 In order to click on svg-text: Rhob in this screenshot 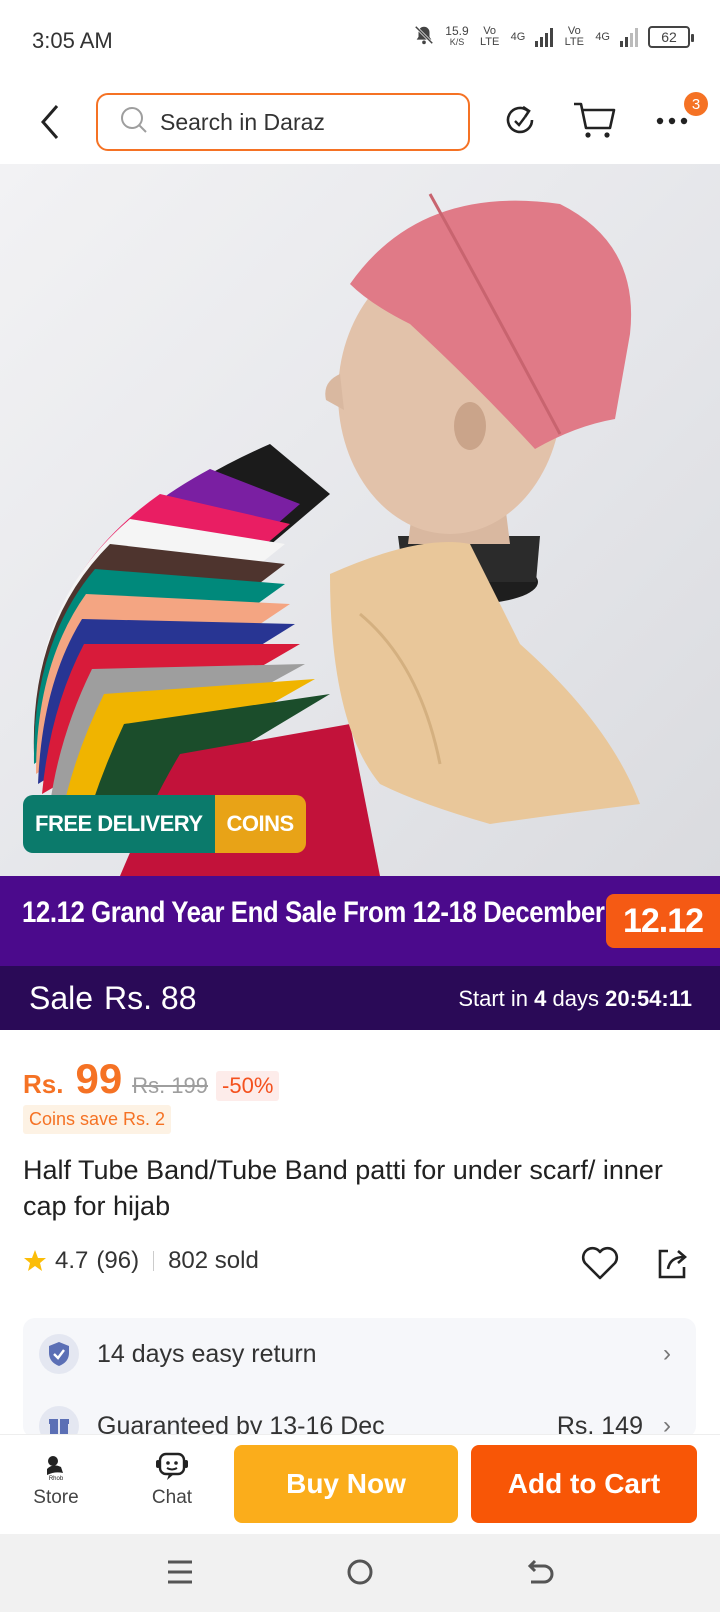, I will do `click(56, 1478)`.